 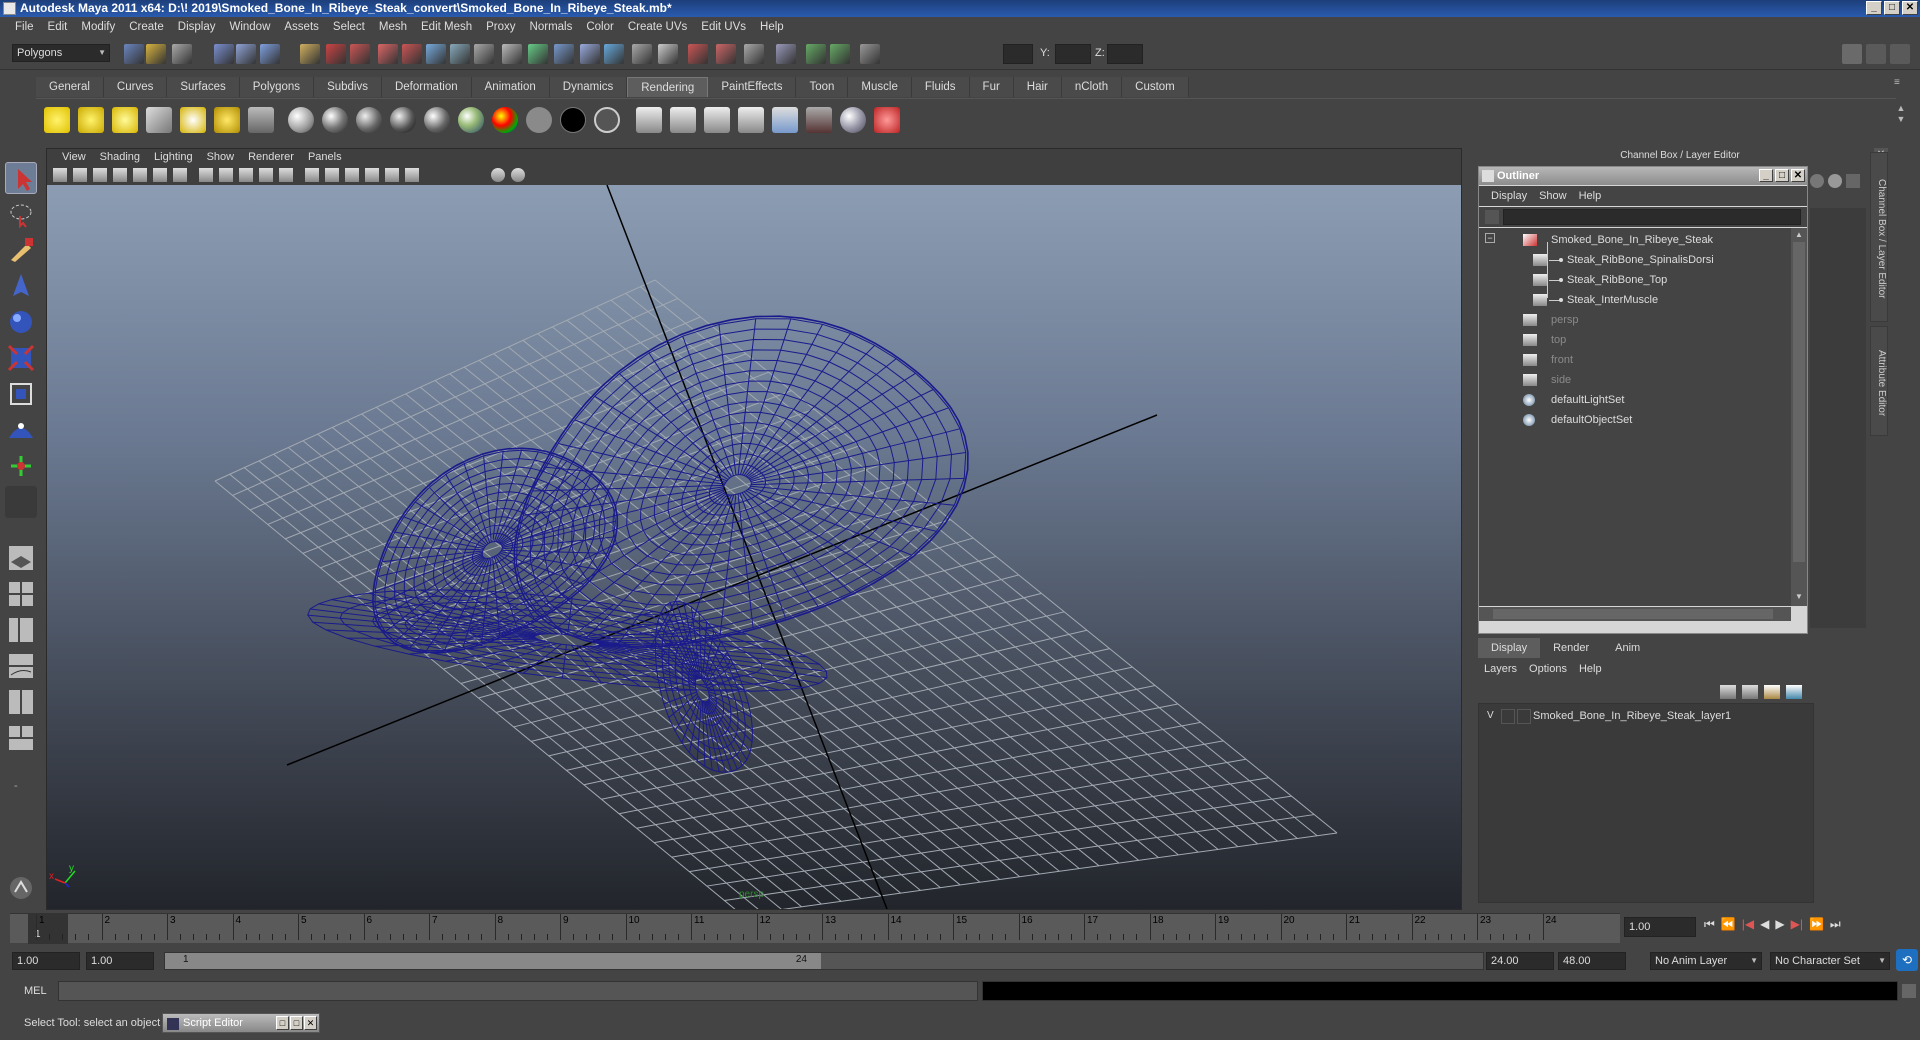 I want to click on menu-create-uvs: Create UVs, so click(x=657, y=27).